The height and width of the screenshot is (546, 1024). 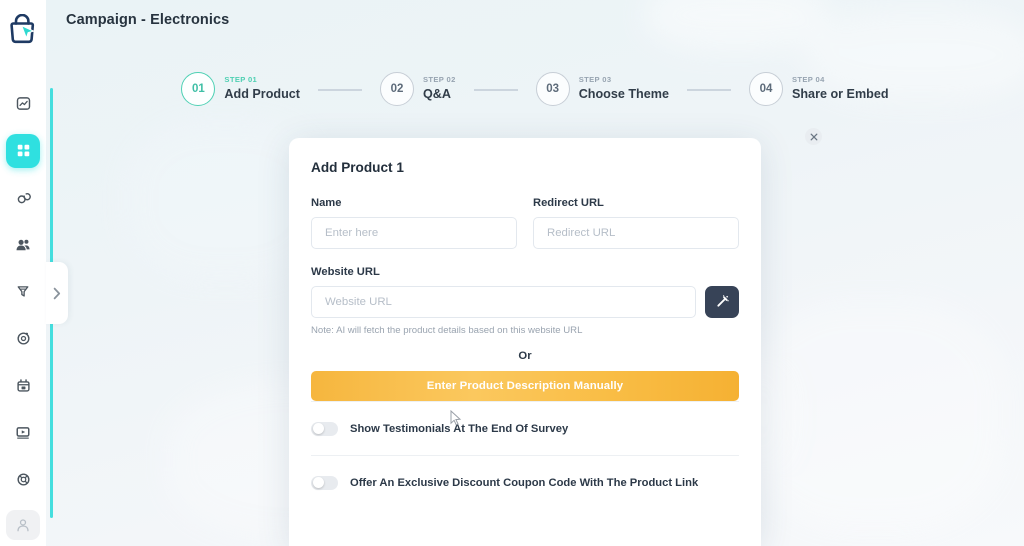 What do you see at coordinates (439, 80) in the screenshot?
I see `step-kicker: STEP 02` at bounding box center [439, 80].